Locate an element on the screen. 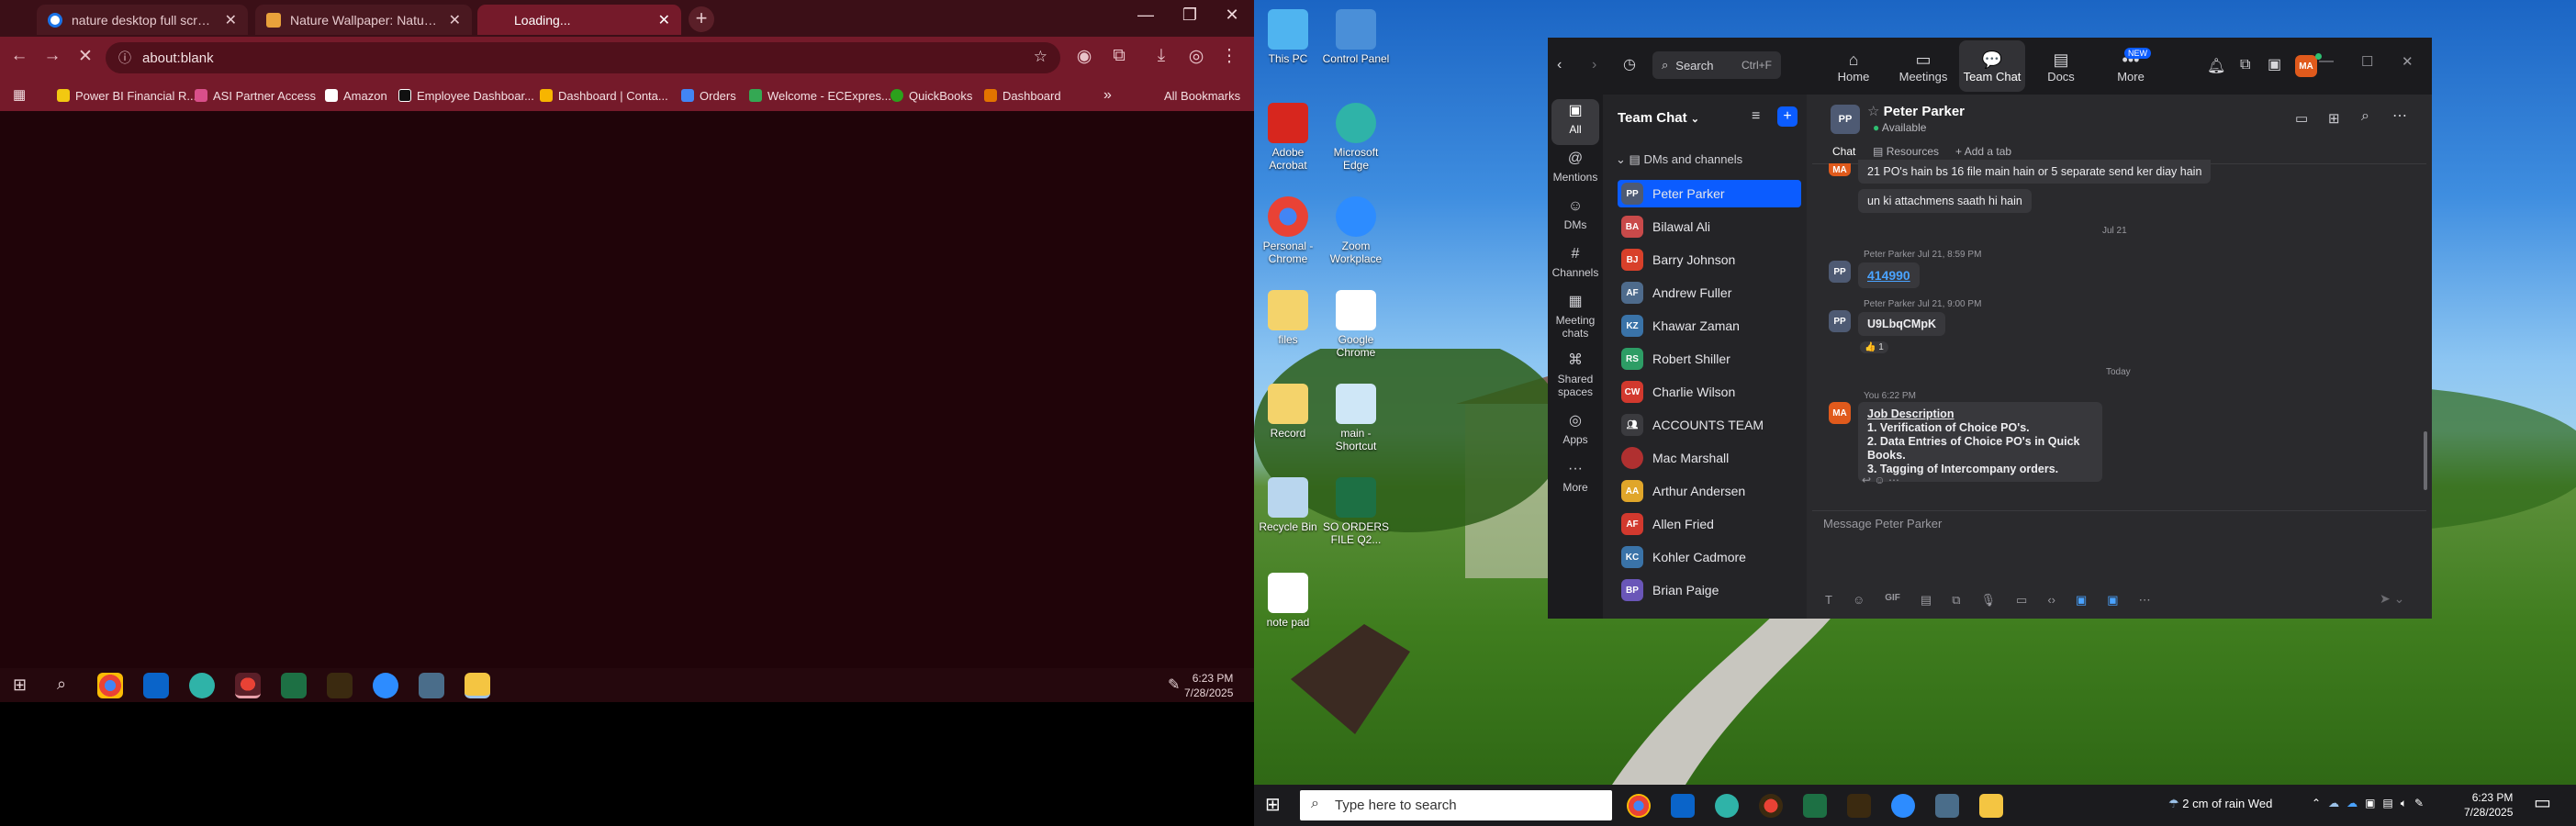  desktop-icon-main-shortcut: main - Shortcut is located at coordinates (1356, 418).